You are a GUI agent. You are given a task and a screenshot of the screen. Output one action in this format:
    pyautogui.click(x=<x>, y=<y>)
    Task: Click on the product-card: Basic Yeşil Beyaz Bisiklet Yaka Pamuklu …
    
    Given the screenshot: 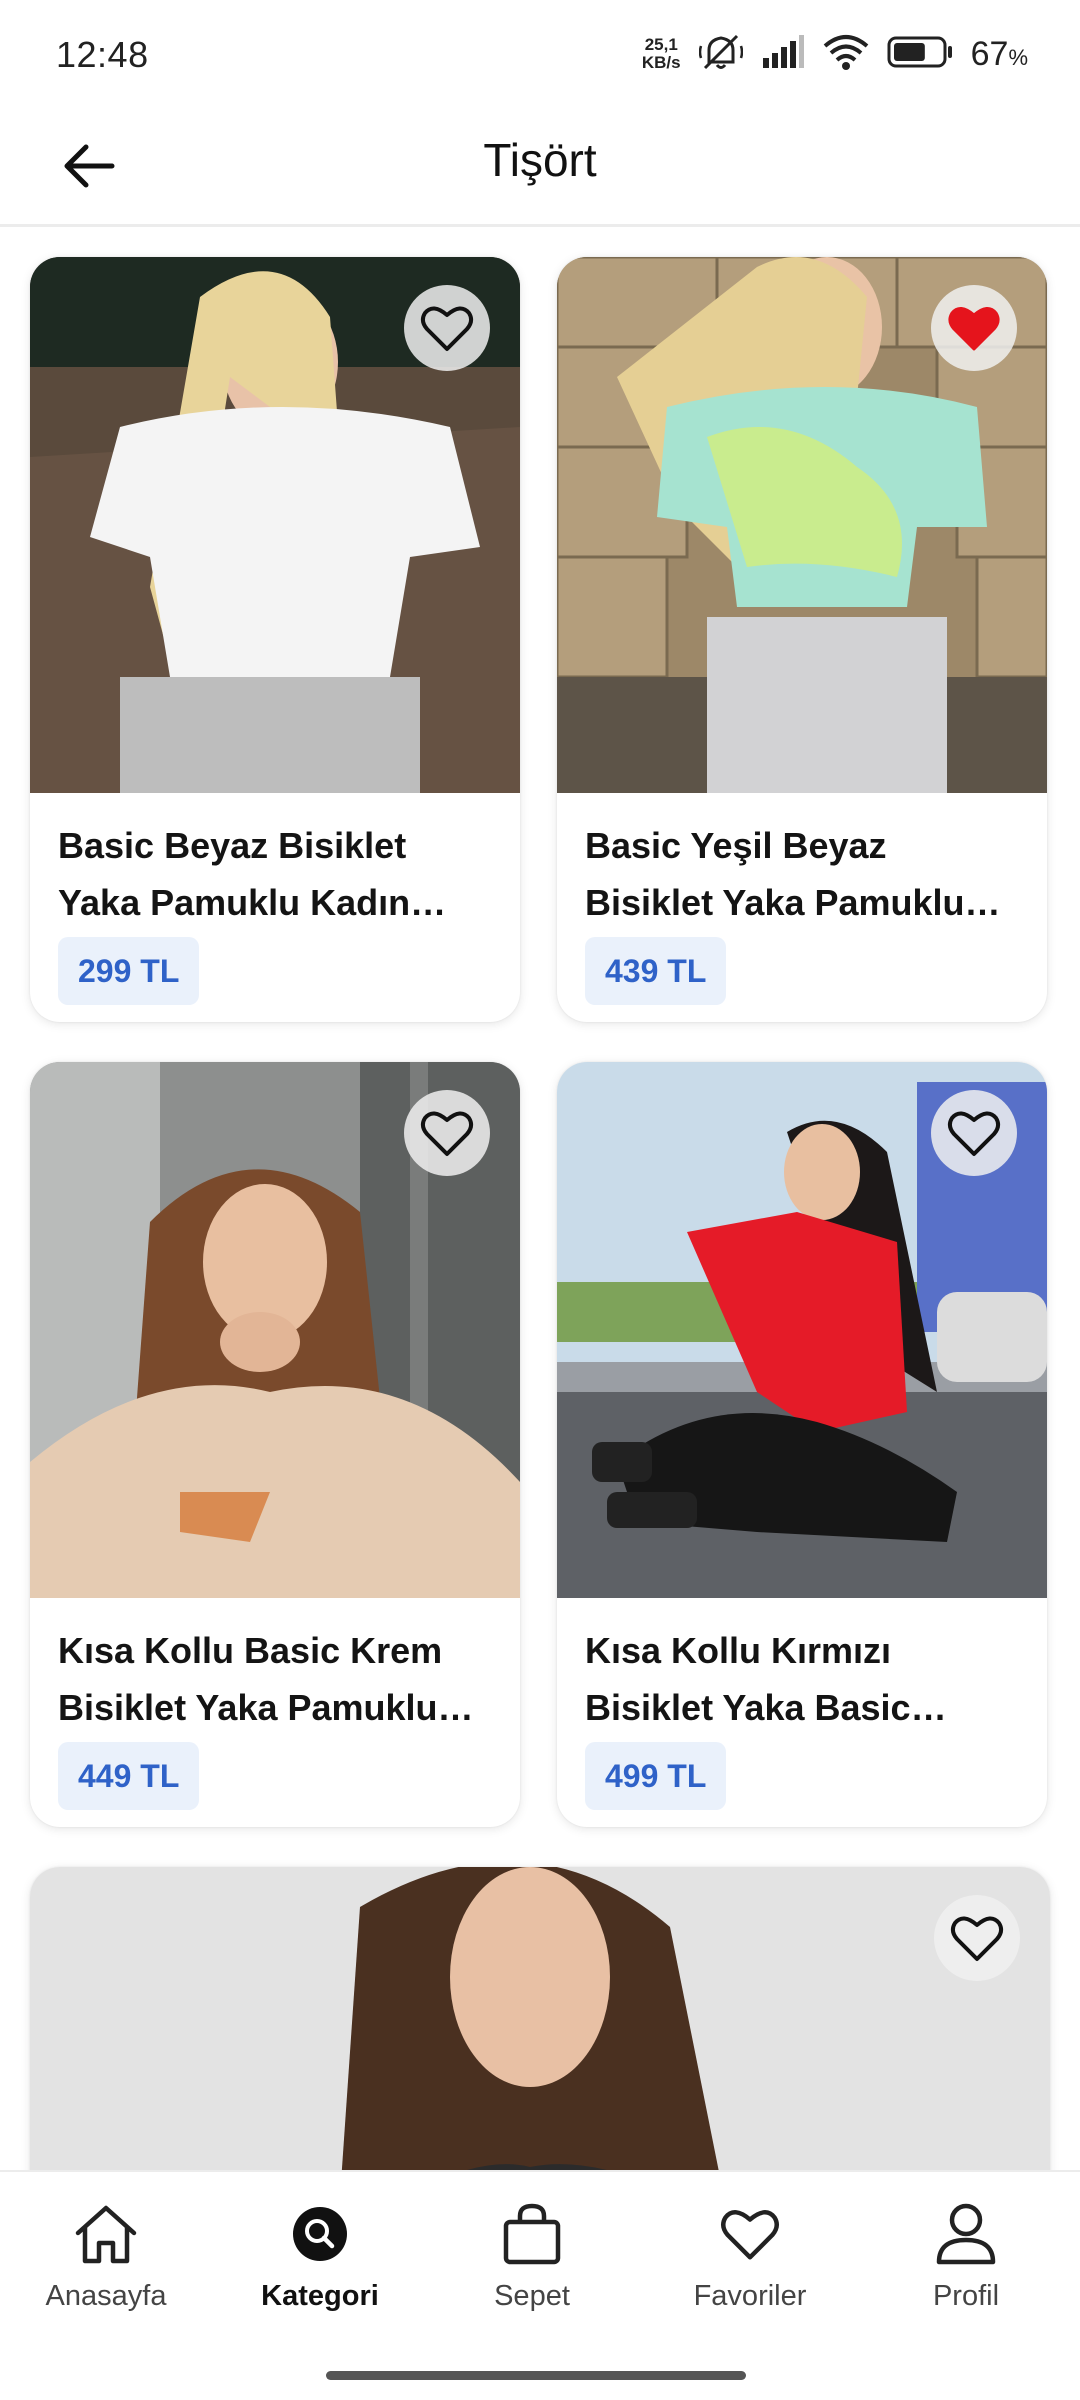 What is the action you would take?
    pyautogui.click(x=802, y=639)
    